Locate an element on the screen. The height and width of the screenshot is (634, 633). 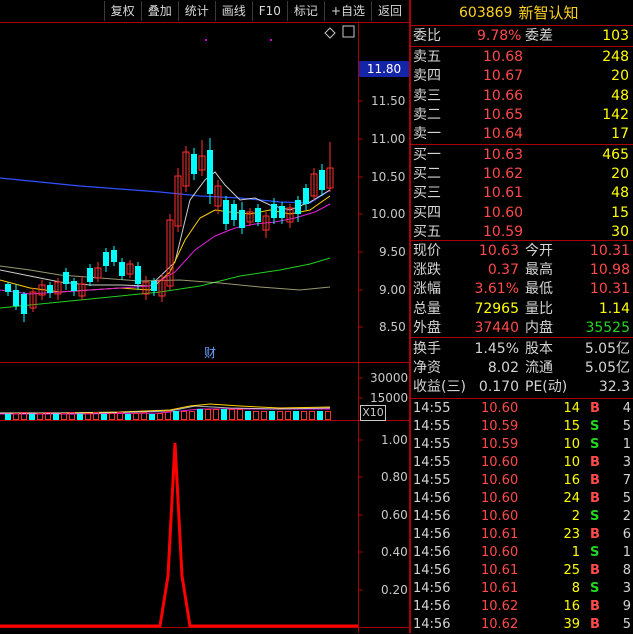
weibi-divider is located at coordinates (522, 46).